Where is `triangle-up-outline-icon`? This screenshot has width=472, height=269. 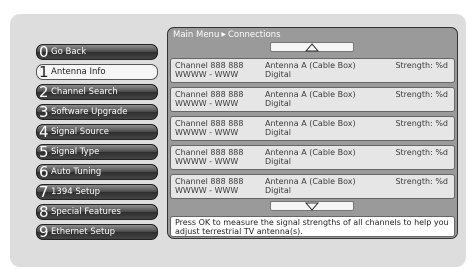
triangle-up-outline-icon is located at coordinates (312, 47).